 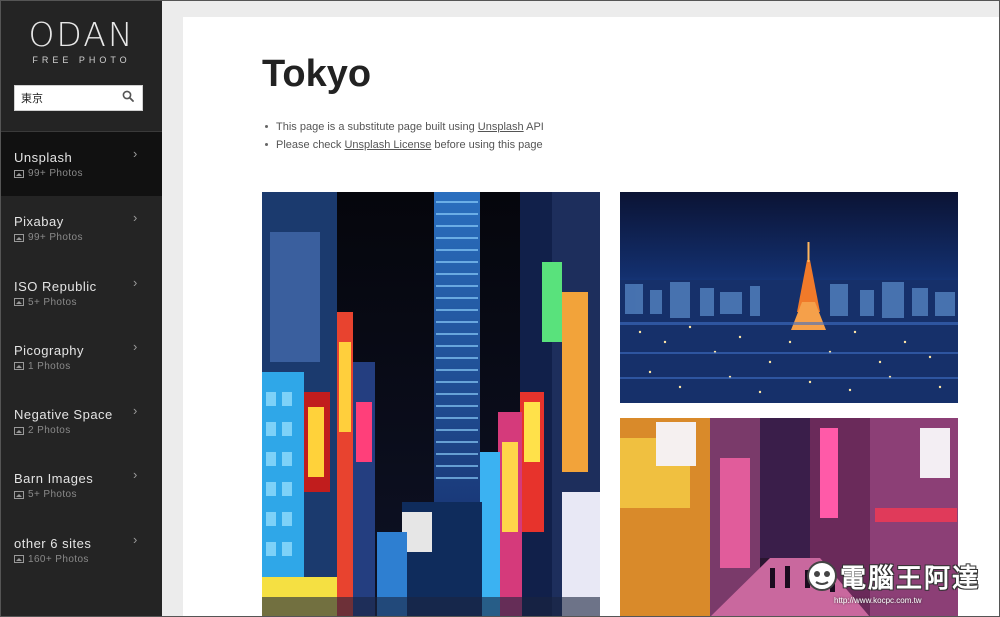 What do you see at coordinates (65, 98) in the screenshot?
I see `search-input` at bounding box center [65, 98].